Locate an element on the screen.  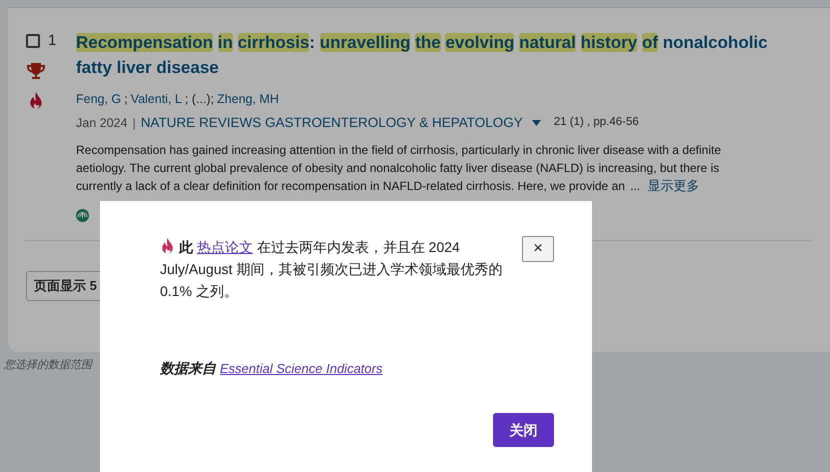
footer-note: 您选择的数据范围 is located at coordinates (48, 365).